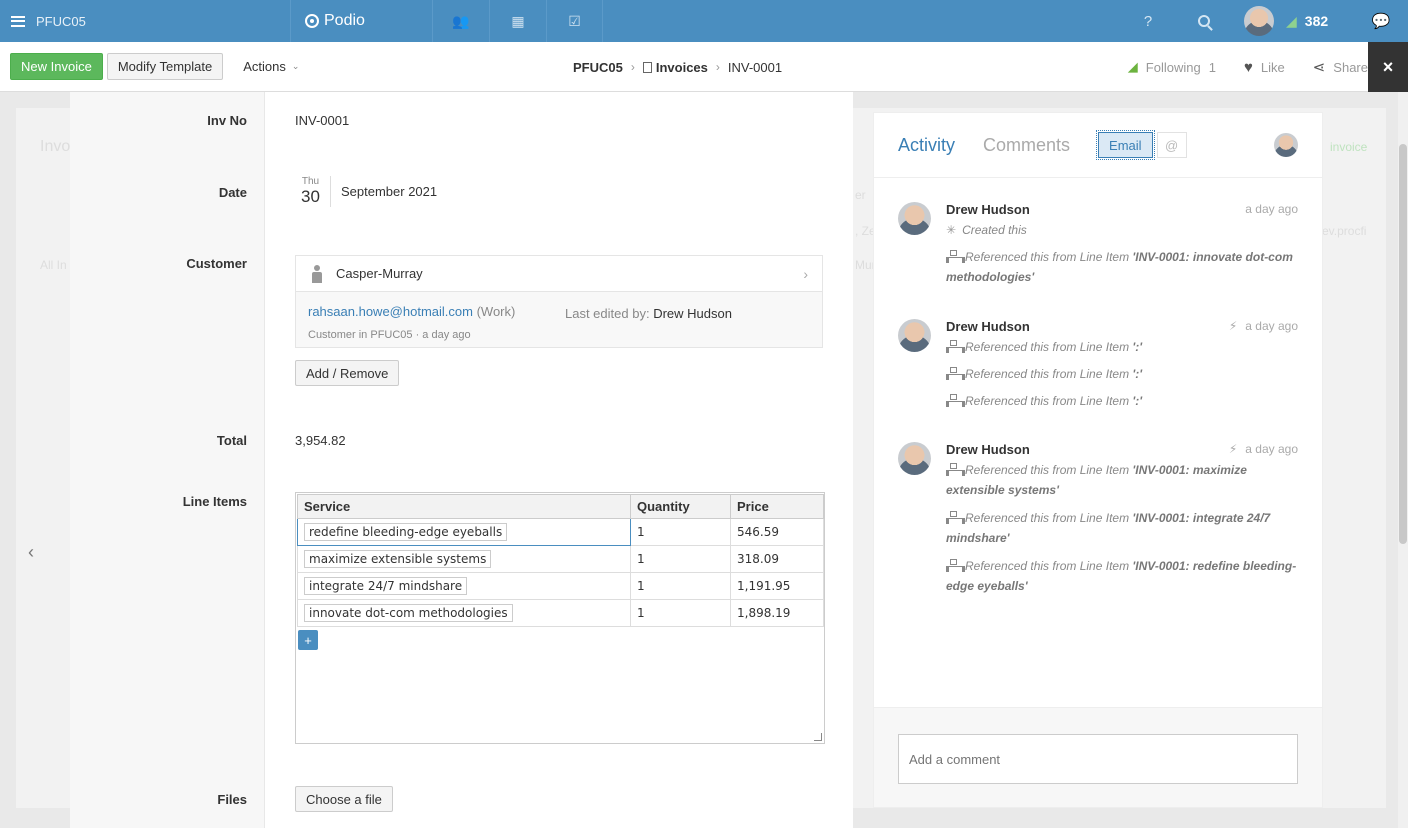 This screenshot has width=1408, height=828. I want to click on people-icon: 👥, so click(461, 20).